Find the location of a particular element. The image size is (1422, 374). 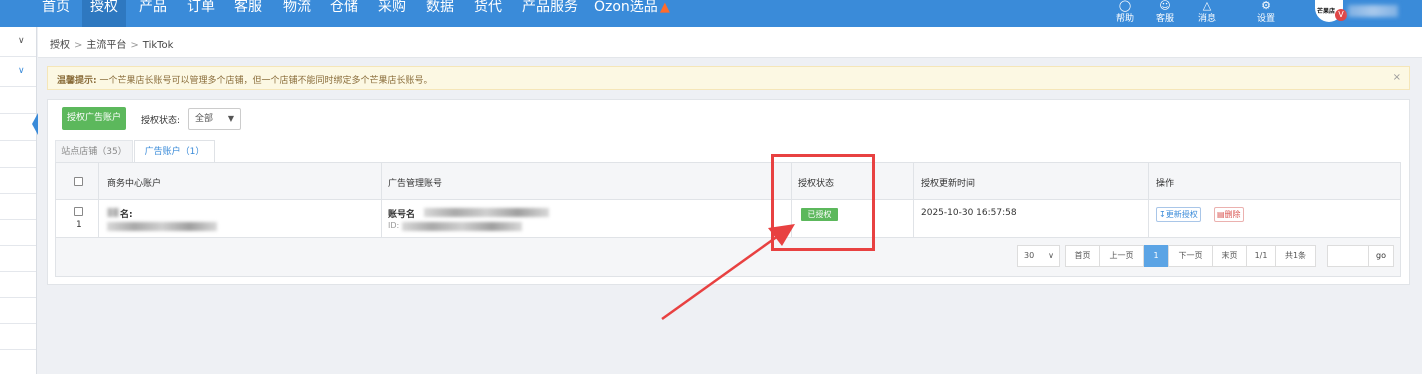

bell-icon: △ is located at coordinates (1207, 6).